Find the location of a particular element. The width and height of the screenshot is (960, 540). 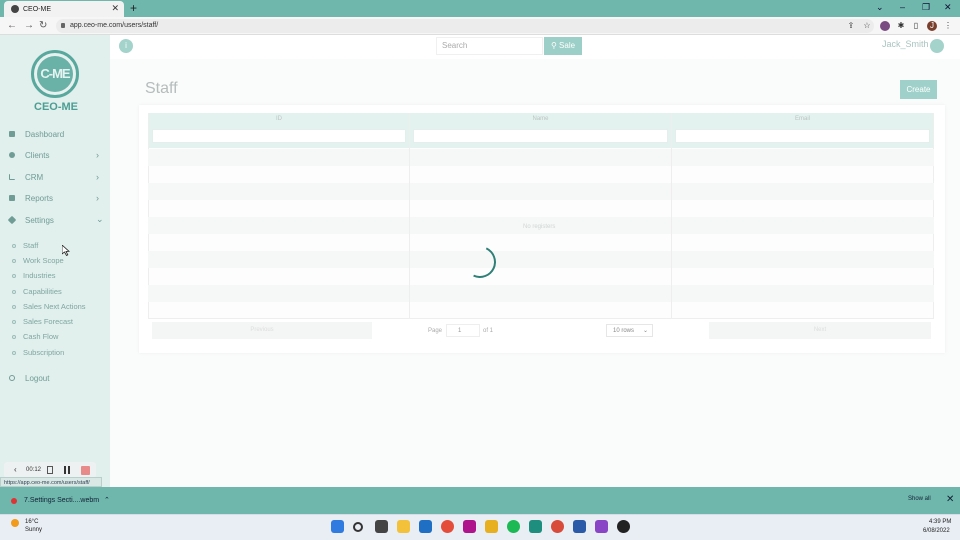

mouse-cursor-icon is located at coordinates (66, 250).